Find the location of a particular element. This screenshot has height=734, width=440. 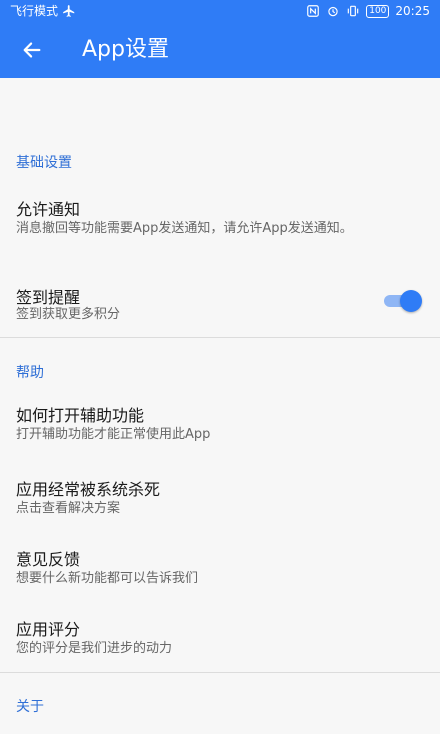

list-item-allow-notify: 允许通知 消息撤回等功能需要App发送通知，请允许App发送通知。 is located at coordinates (220, 220).